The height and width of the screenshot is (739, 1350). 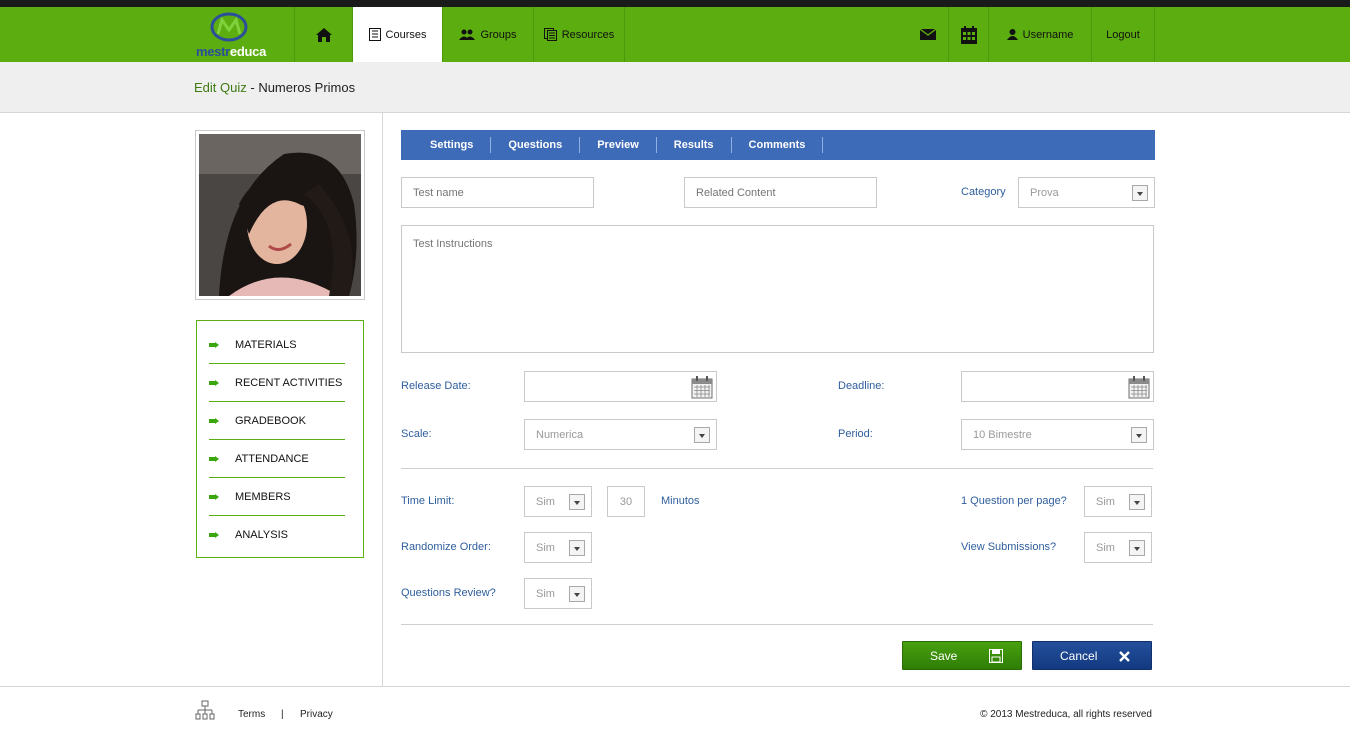 What do you see at coordinates (780, 192) in the screenshot?
I see `related-content-input` at bounding box center [780, 192].